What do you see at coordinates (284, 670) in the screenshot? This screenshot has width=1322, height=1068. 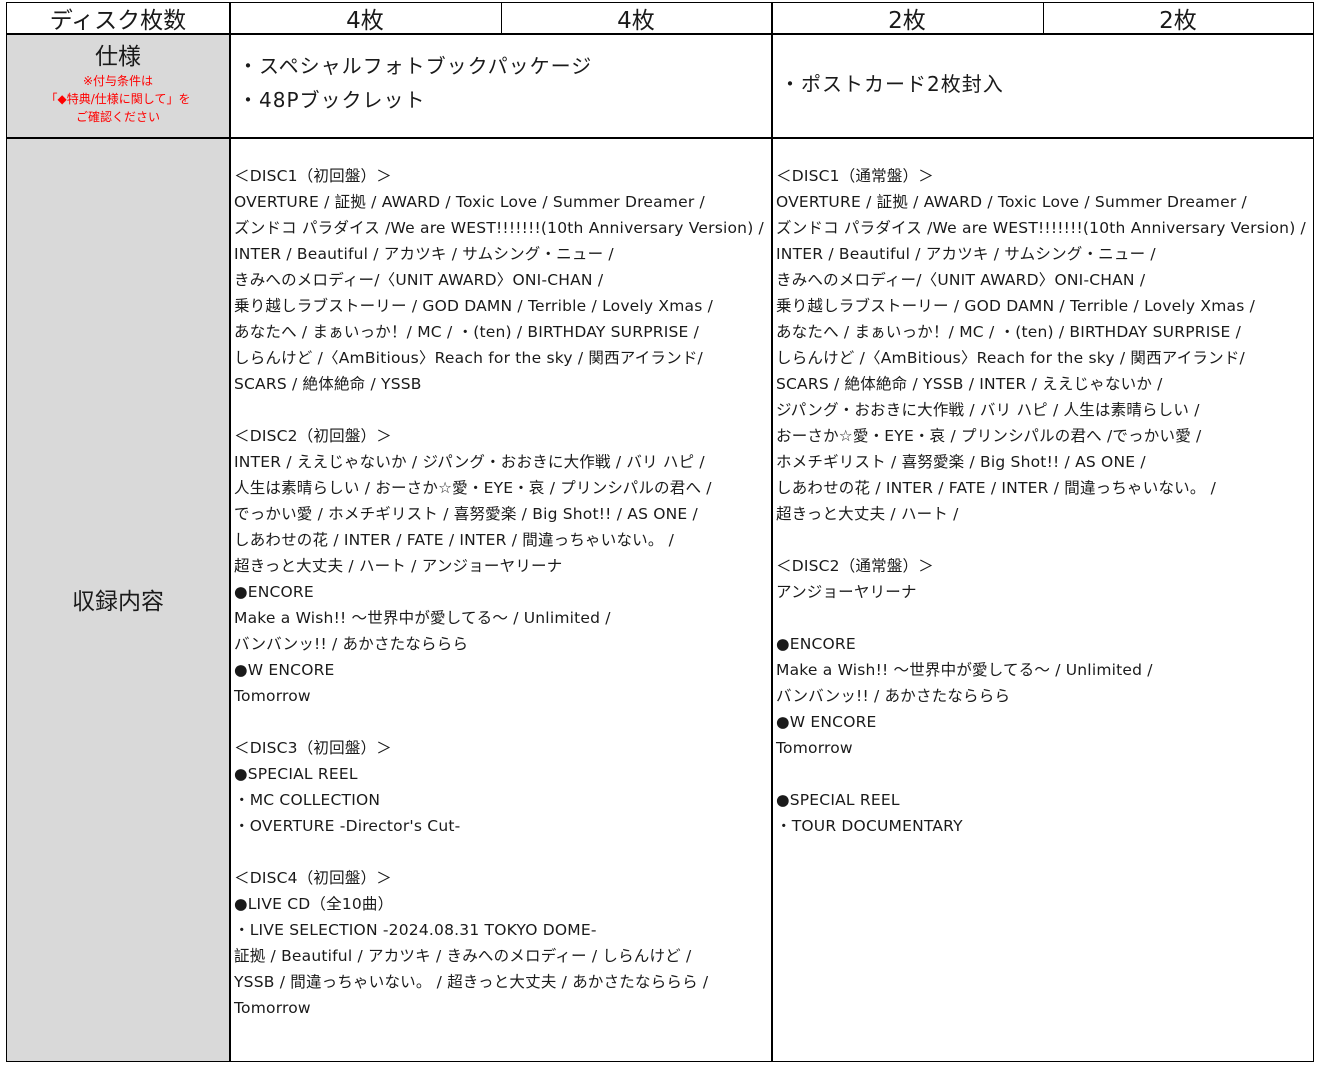 I see `contents-left-line: ●W ENCORE` at bounding box center [284, 670].